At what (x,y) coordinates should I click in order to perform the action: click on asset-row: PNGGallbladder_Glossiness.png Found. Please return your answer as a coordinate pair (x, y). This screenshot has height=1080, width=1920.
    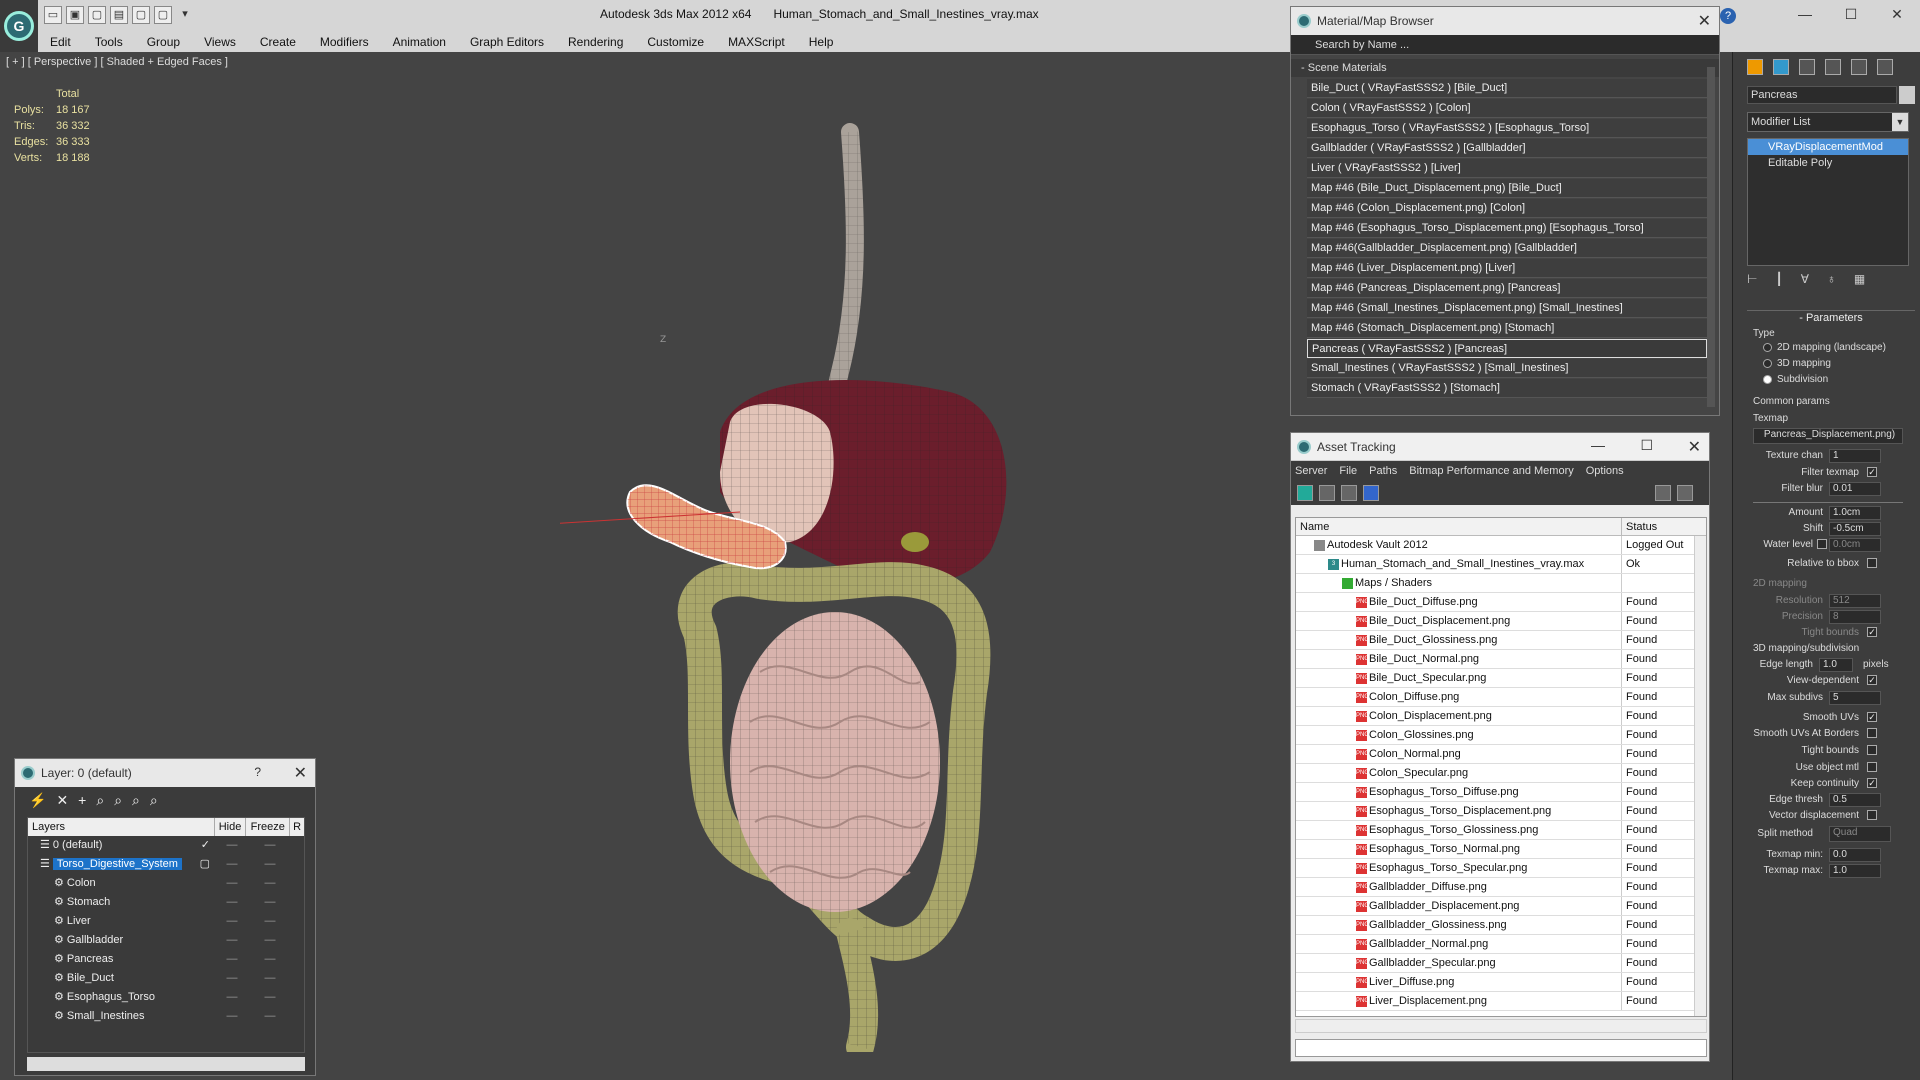
    Looking at the image, I should click on (1501, 925).